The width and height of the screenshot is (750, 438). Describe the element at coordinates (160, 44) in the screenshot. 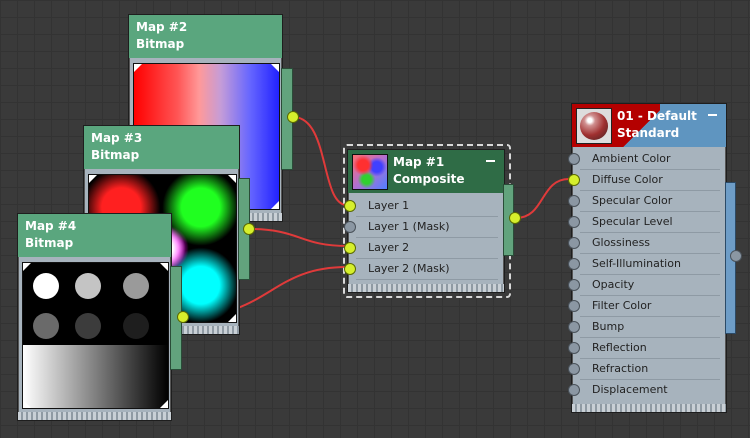

I see `node-map2-type: Bitmap` at that location.